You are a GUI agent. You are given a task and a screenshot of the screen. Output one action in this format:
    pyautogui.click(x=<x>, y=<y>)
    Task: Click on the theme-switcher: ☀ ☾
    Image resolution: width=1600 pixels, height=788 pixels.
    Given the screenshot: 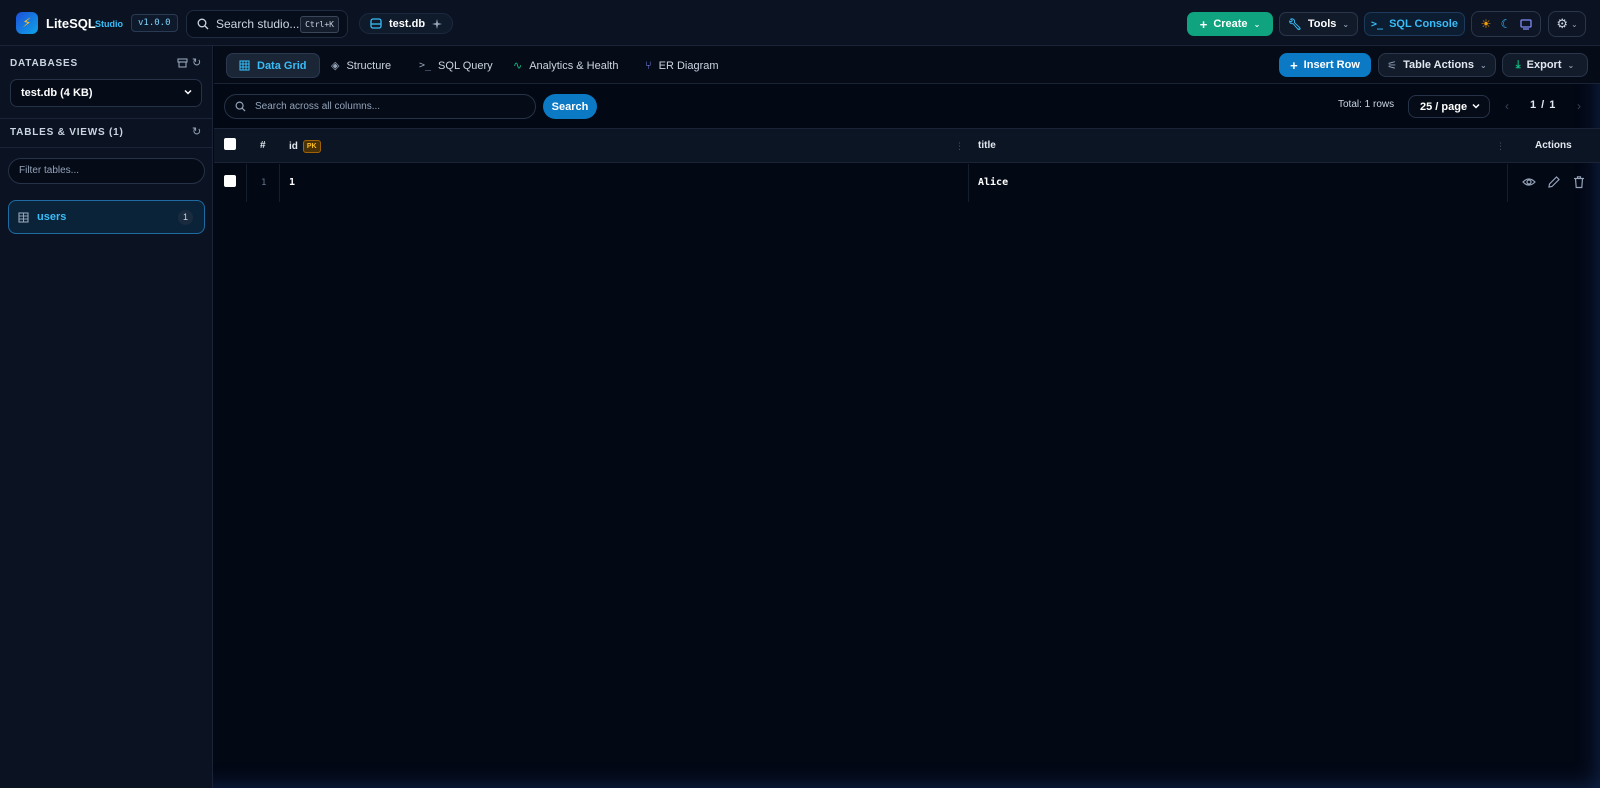 What is the action you would take?
    pyautogui.click(x=1506, y=24)
    